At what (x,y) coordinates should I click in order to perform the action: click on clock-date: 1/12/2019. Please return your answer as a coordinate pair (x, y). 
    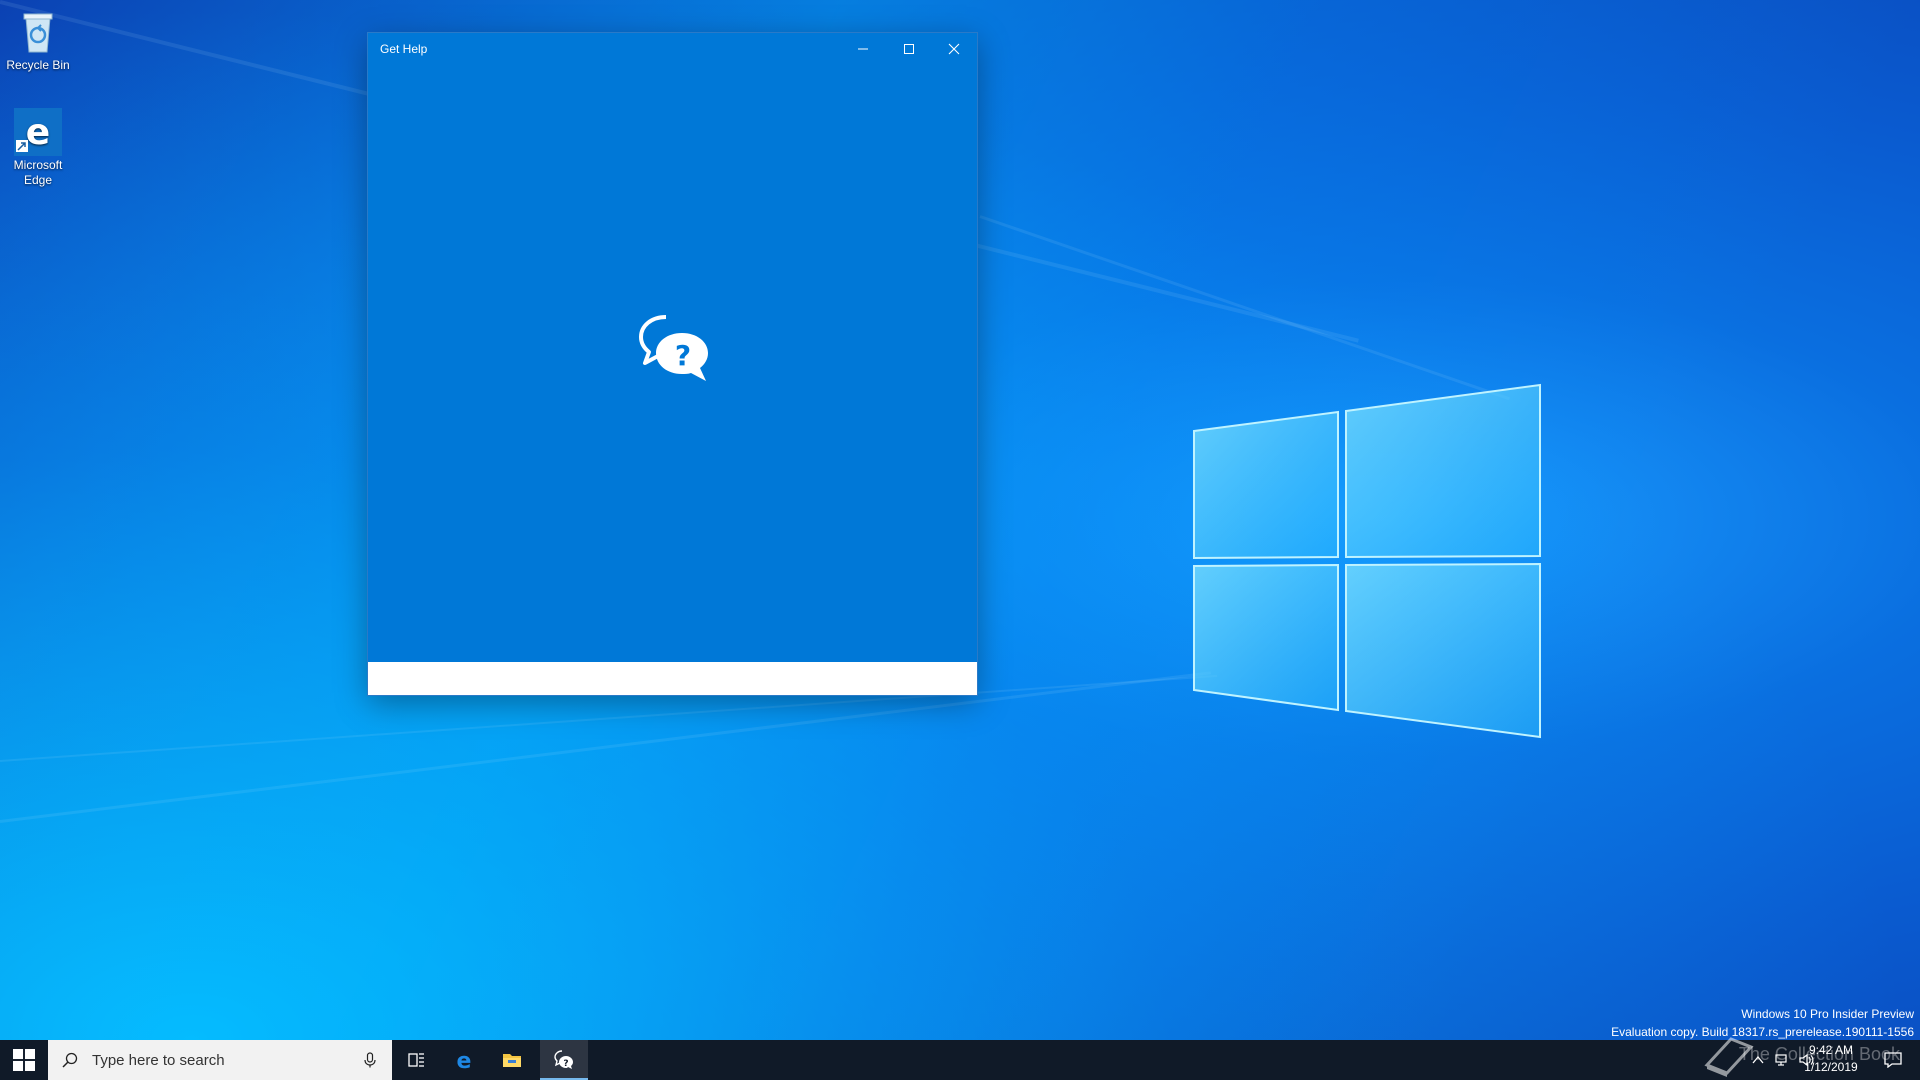
    Looking at the image, I should click on (1831, 1067).